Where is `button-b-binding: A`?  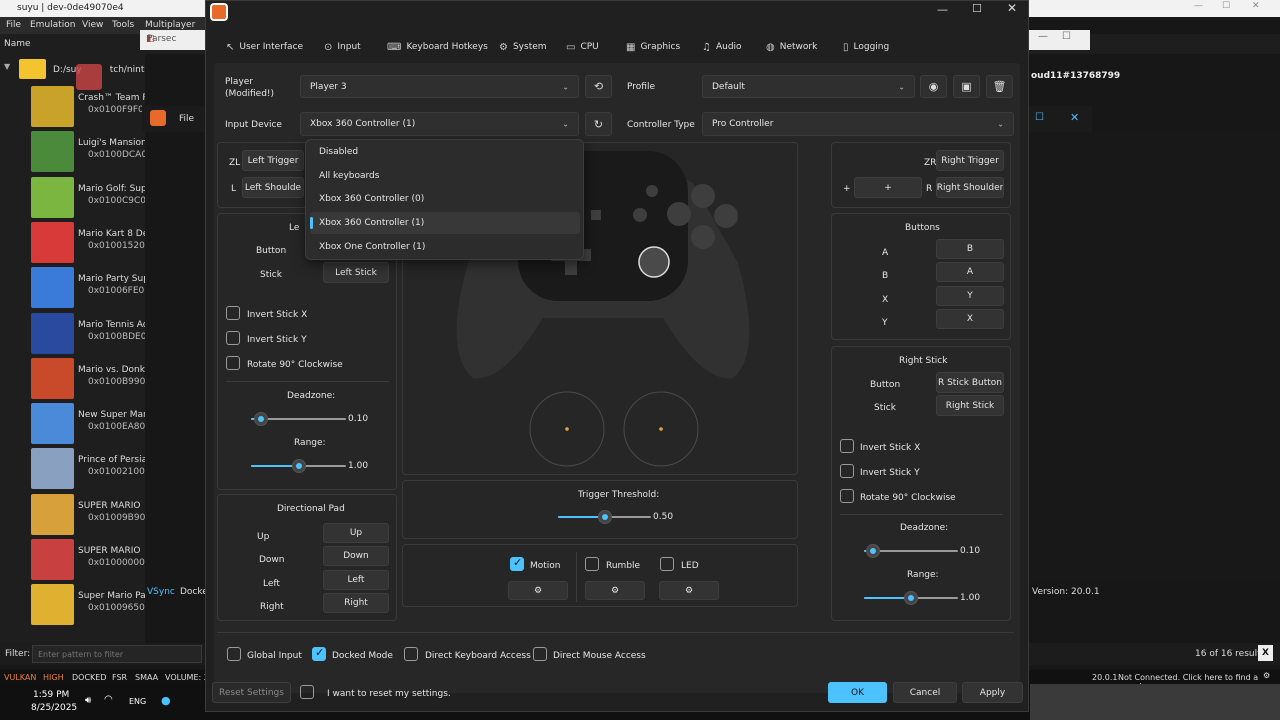 button-b-binding: A is located at coordinates (970, 272).